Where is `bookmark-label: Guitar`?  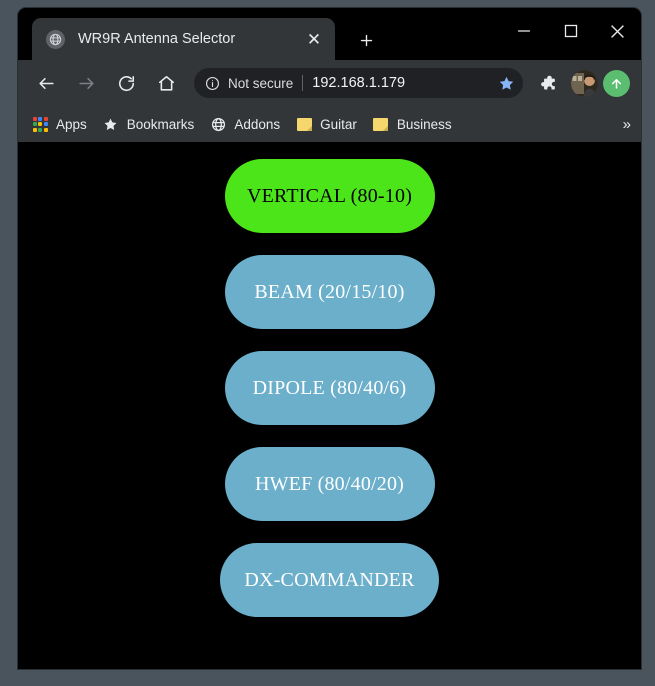
bookmark-label: Guitar is located at coordinates (338, 124).